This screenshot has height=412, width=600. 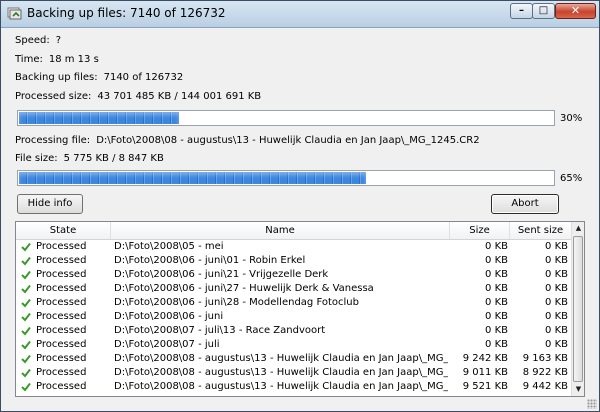 I want to click on column-header-size: Size, so click(x=480, y=230).